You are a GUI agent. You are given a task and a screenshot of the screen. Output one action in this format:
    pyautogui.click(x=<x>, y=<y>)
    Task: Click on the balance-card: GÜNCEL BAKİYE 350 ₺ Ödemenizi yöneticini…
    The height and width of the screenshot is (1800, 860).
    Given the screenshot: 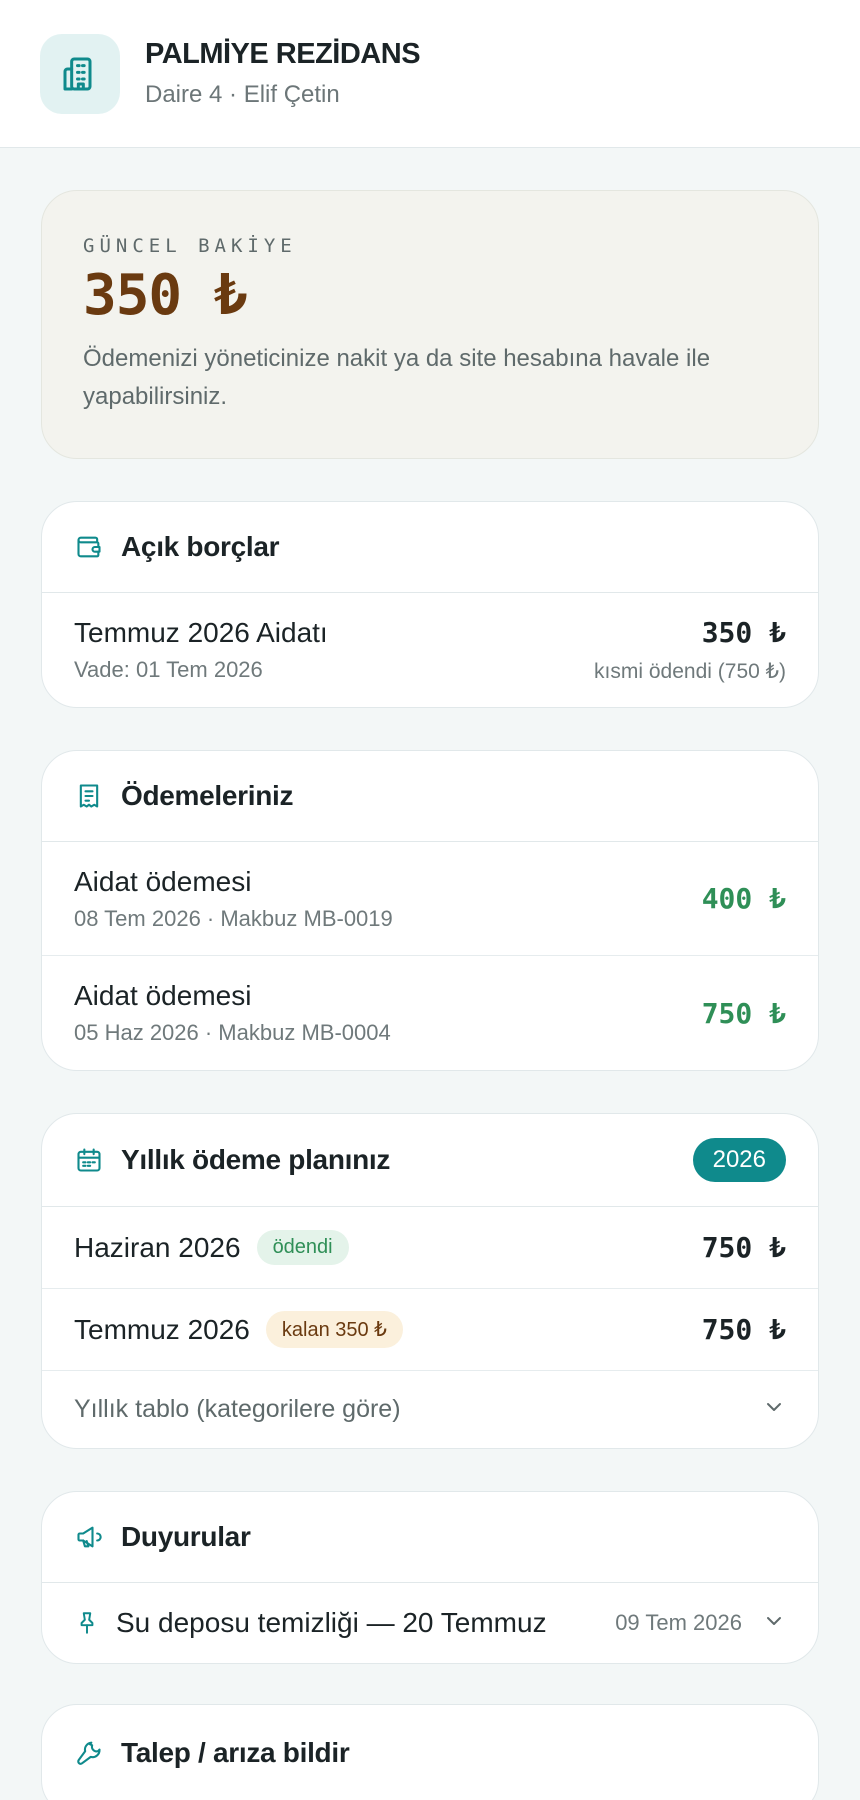 What is the action you would take?
    pyautogui.click(x=430, y=324)
    